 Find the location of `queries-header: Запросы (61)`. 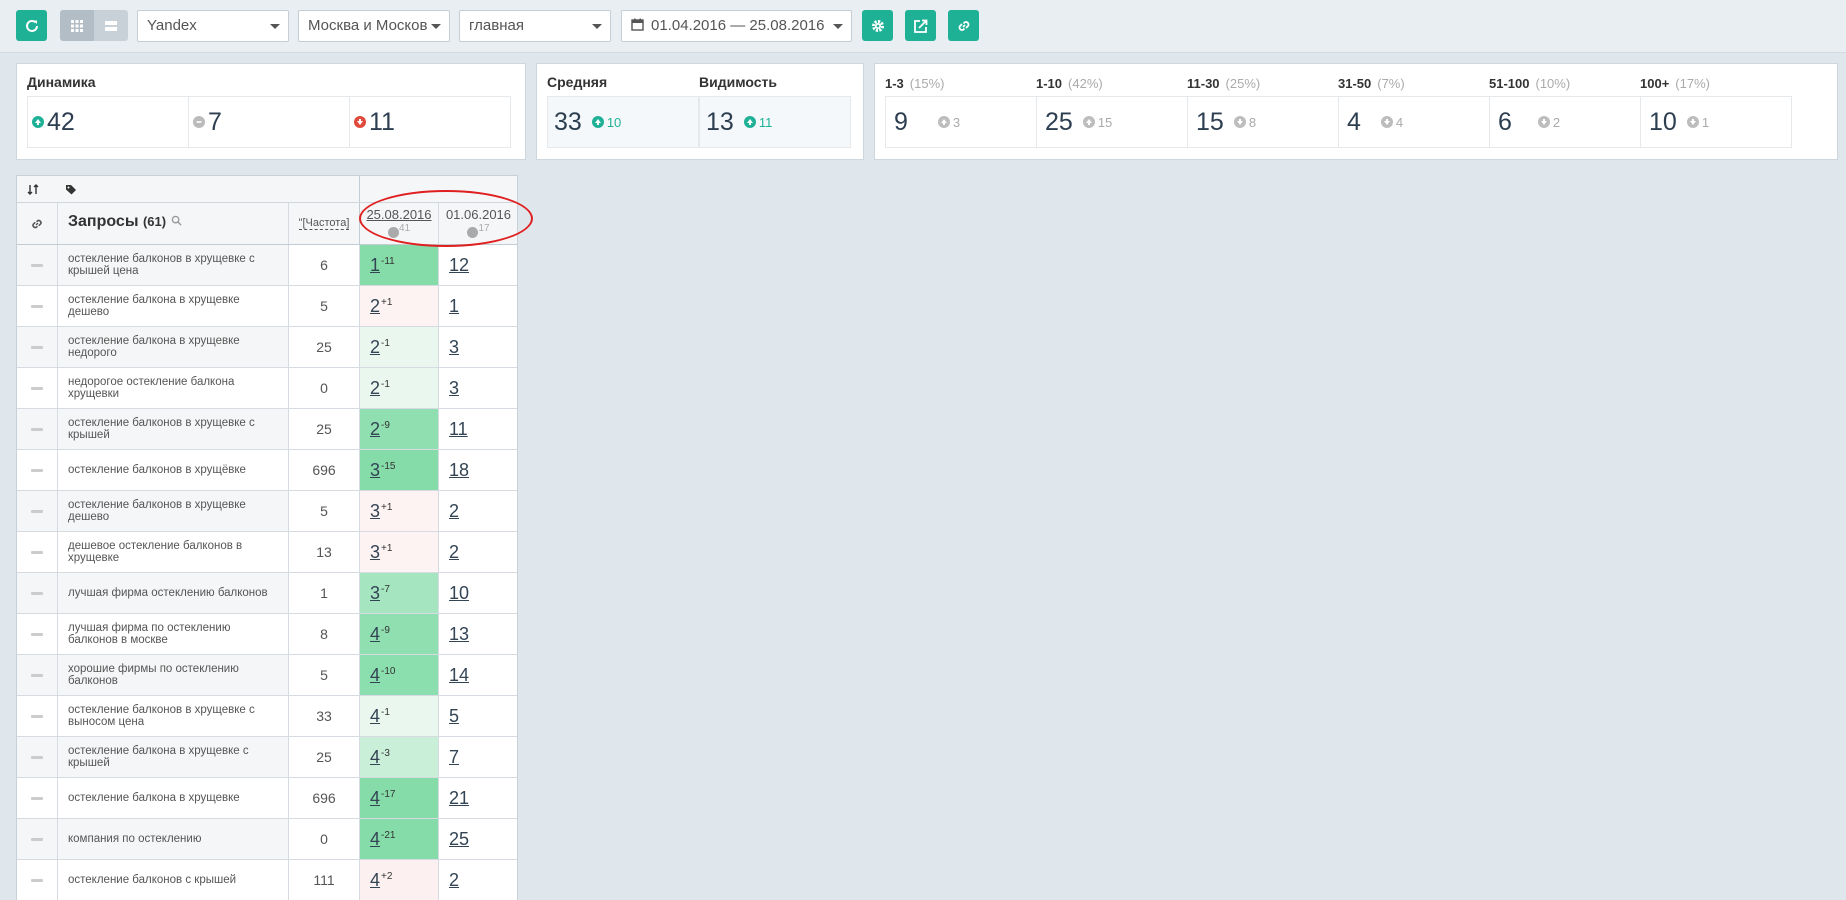

queries-header: Запросы (61) is located at coordinates (173, 223).